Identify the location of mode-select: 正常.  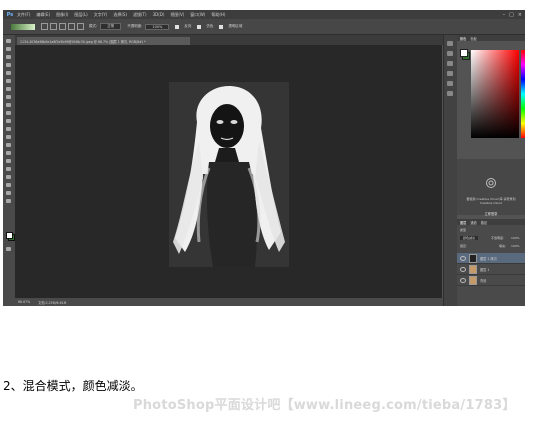
(111, 26).